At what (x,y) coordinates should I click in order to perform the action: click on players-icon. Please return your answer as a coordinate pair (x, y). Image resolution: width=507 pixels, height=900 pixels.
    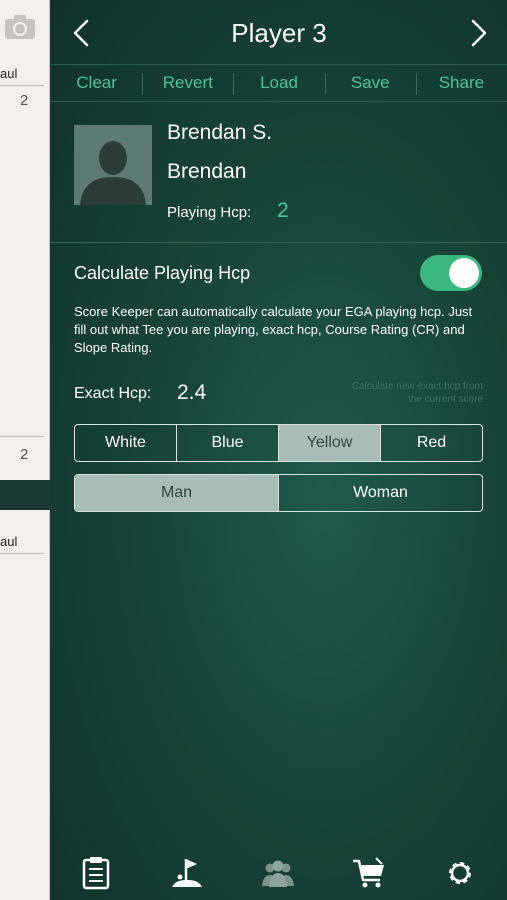
    Looking at the image, I should click on (278, 873).